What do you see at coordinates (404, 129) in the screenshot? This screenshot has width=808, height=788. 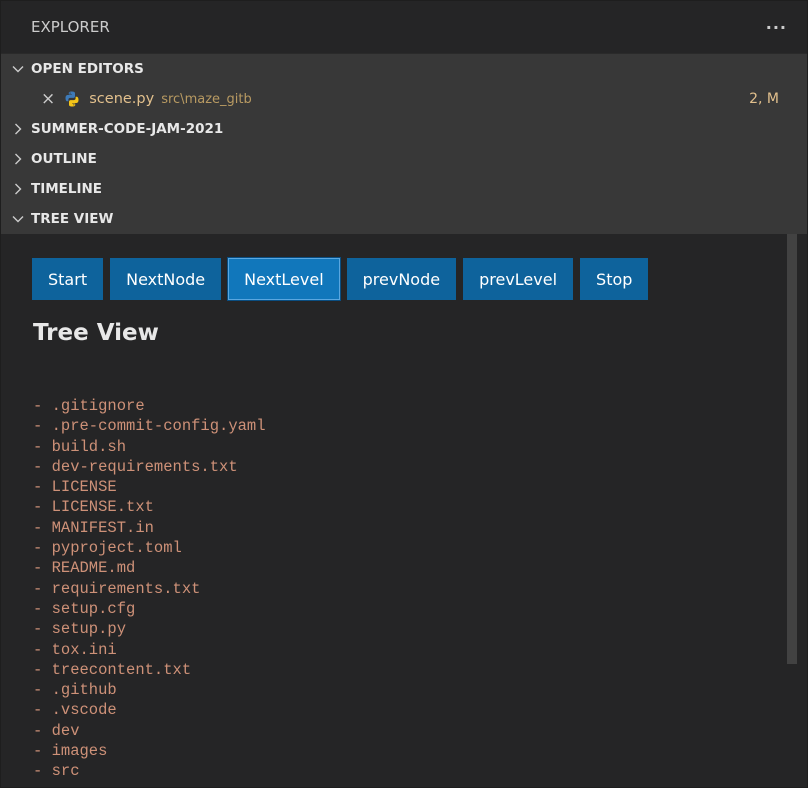 I see `section-summer-code-jam: SUMMER-CODE-JAM-2021` at bounding box center [404, 129].